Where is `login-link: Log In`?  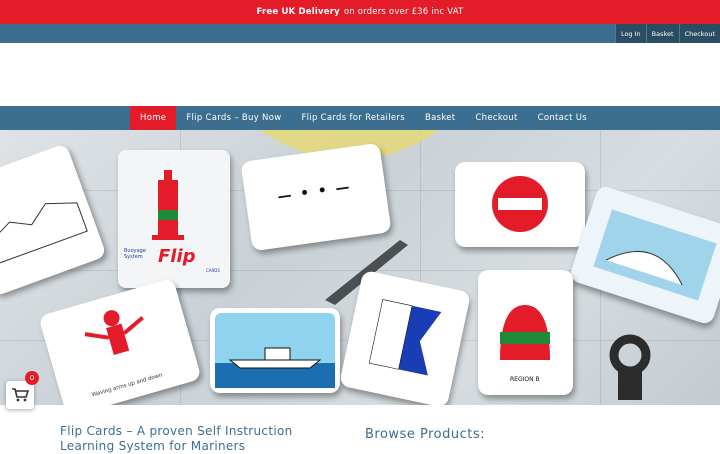 login-link: Log In is located at coordinates (630, 33).